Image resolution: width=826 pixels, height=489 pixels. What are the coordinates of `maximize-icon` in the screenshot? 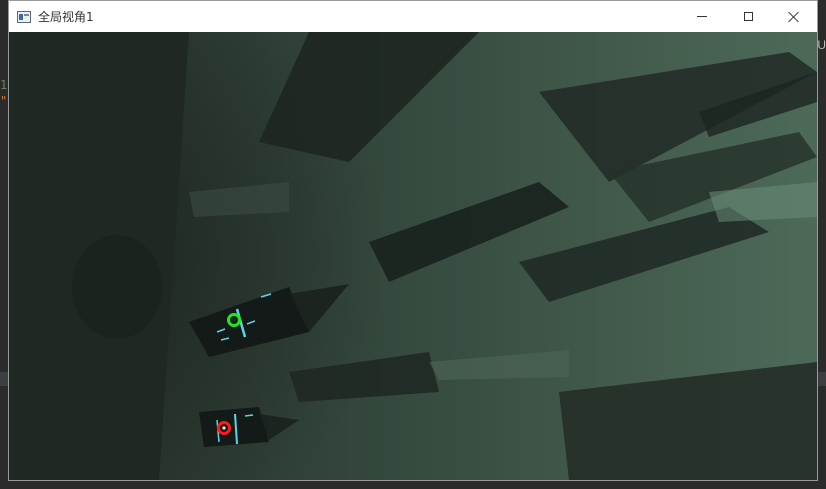 It's located at (748, 16).